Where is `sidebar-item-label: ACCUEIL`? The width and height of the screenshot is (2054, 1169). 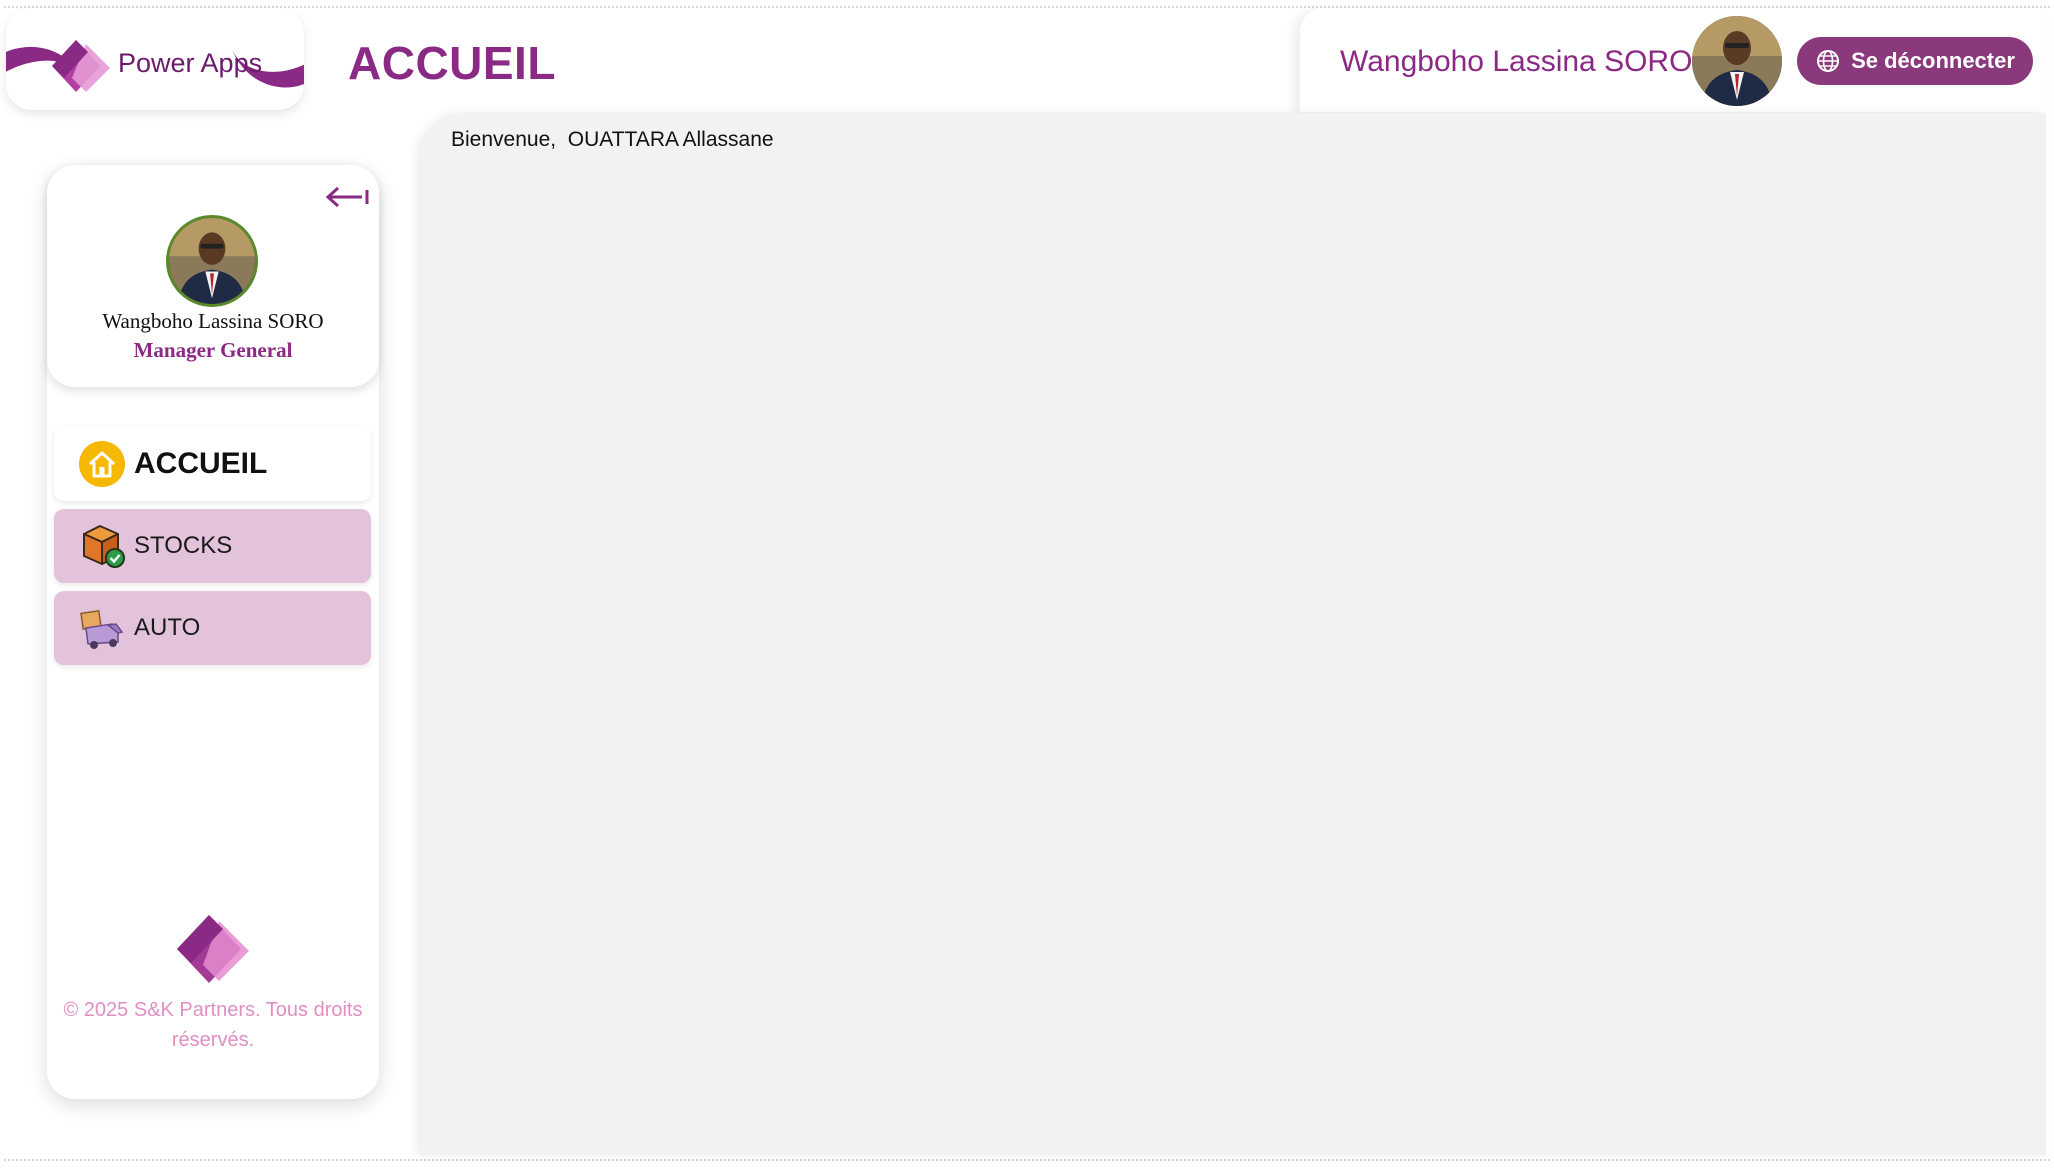 sidebar-item-label: ACCUEIL is located at coordinates (201, 463).